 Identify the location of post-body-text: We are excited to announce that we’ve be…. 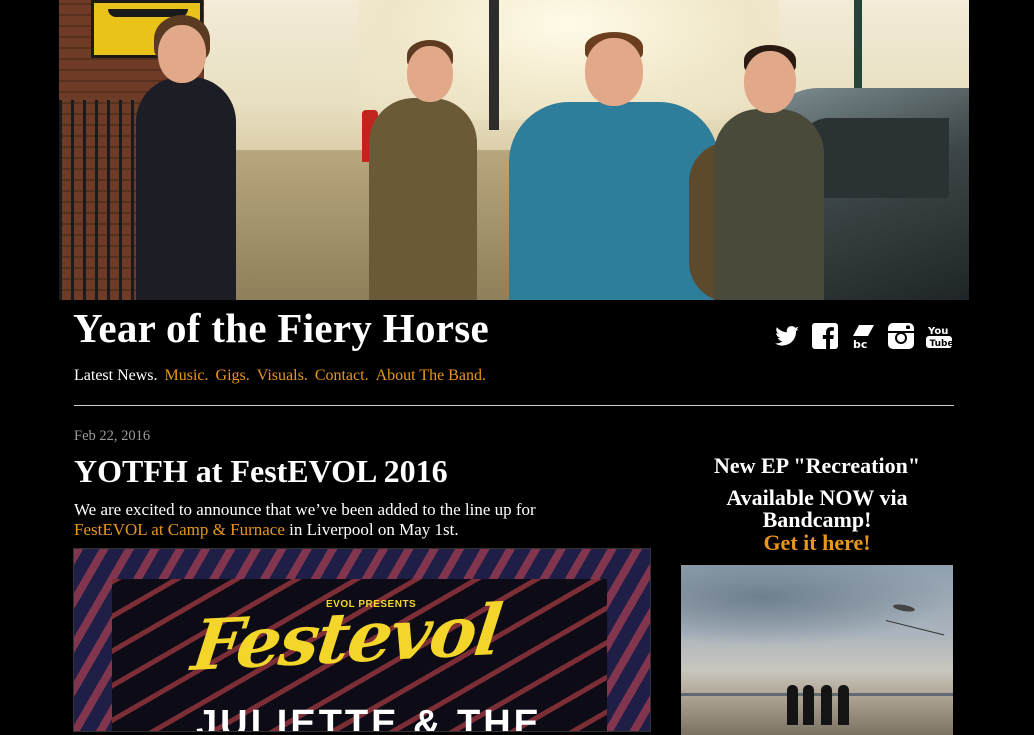
(305, 509).